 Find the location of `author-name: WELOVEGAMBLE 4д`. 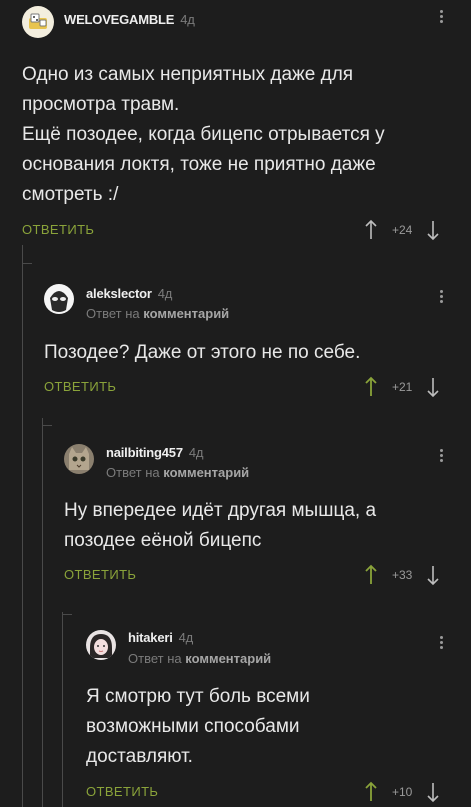

author-name: WELOVEGAMBLE 4д is located at coordinates (129, 19).